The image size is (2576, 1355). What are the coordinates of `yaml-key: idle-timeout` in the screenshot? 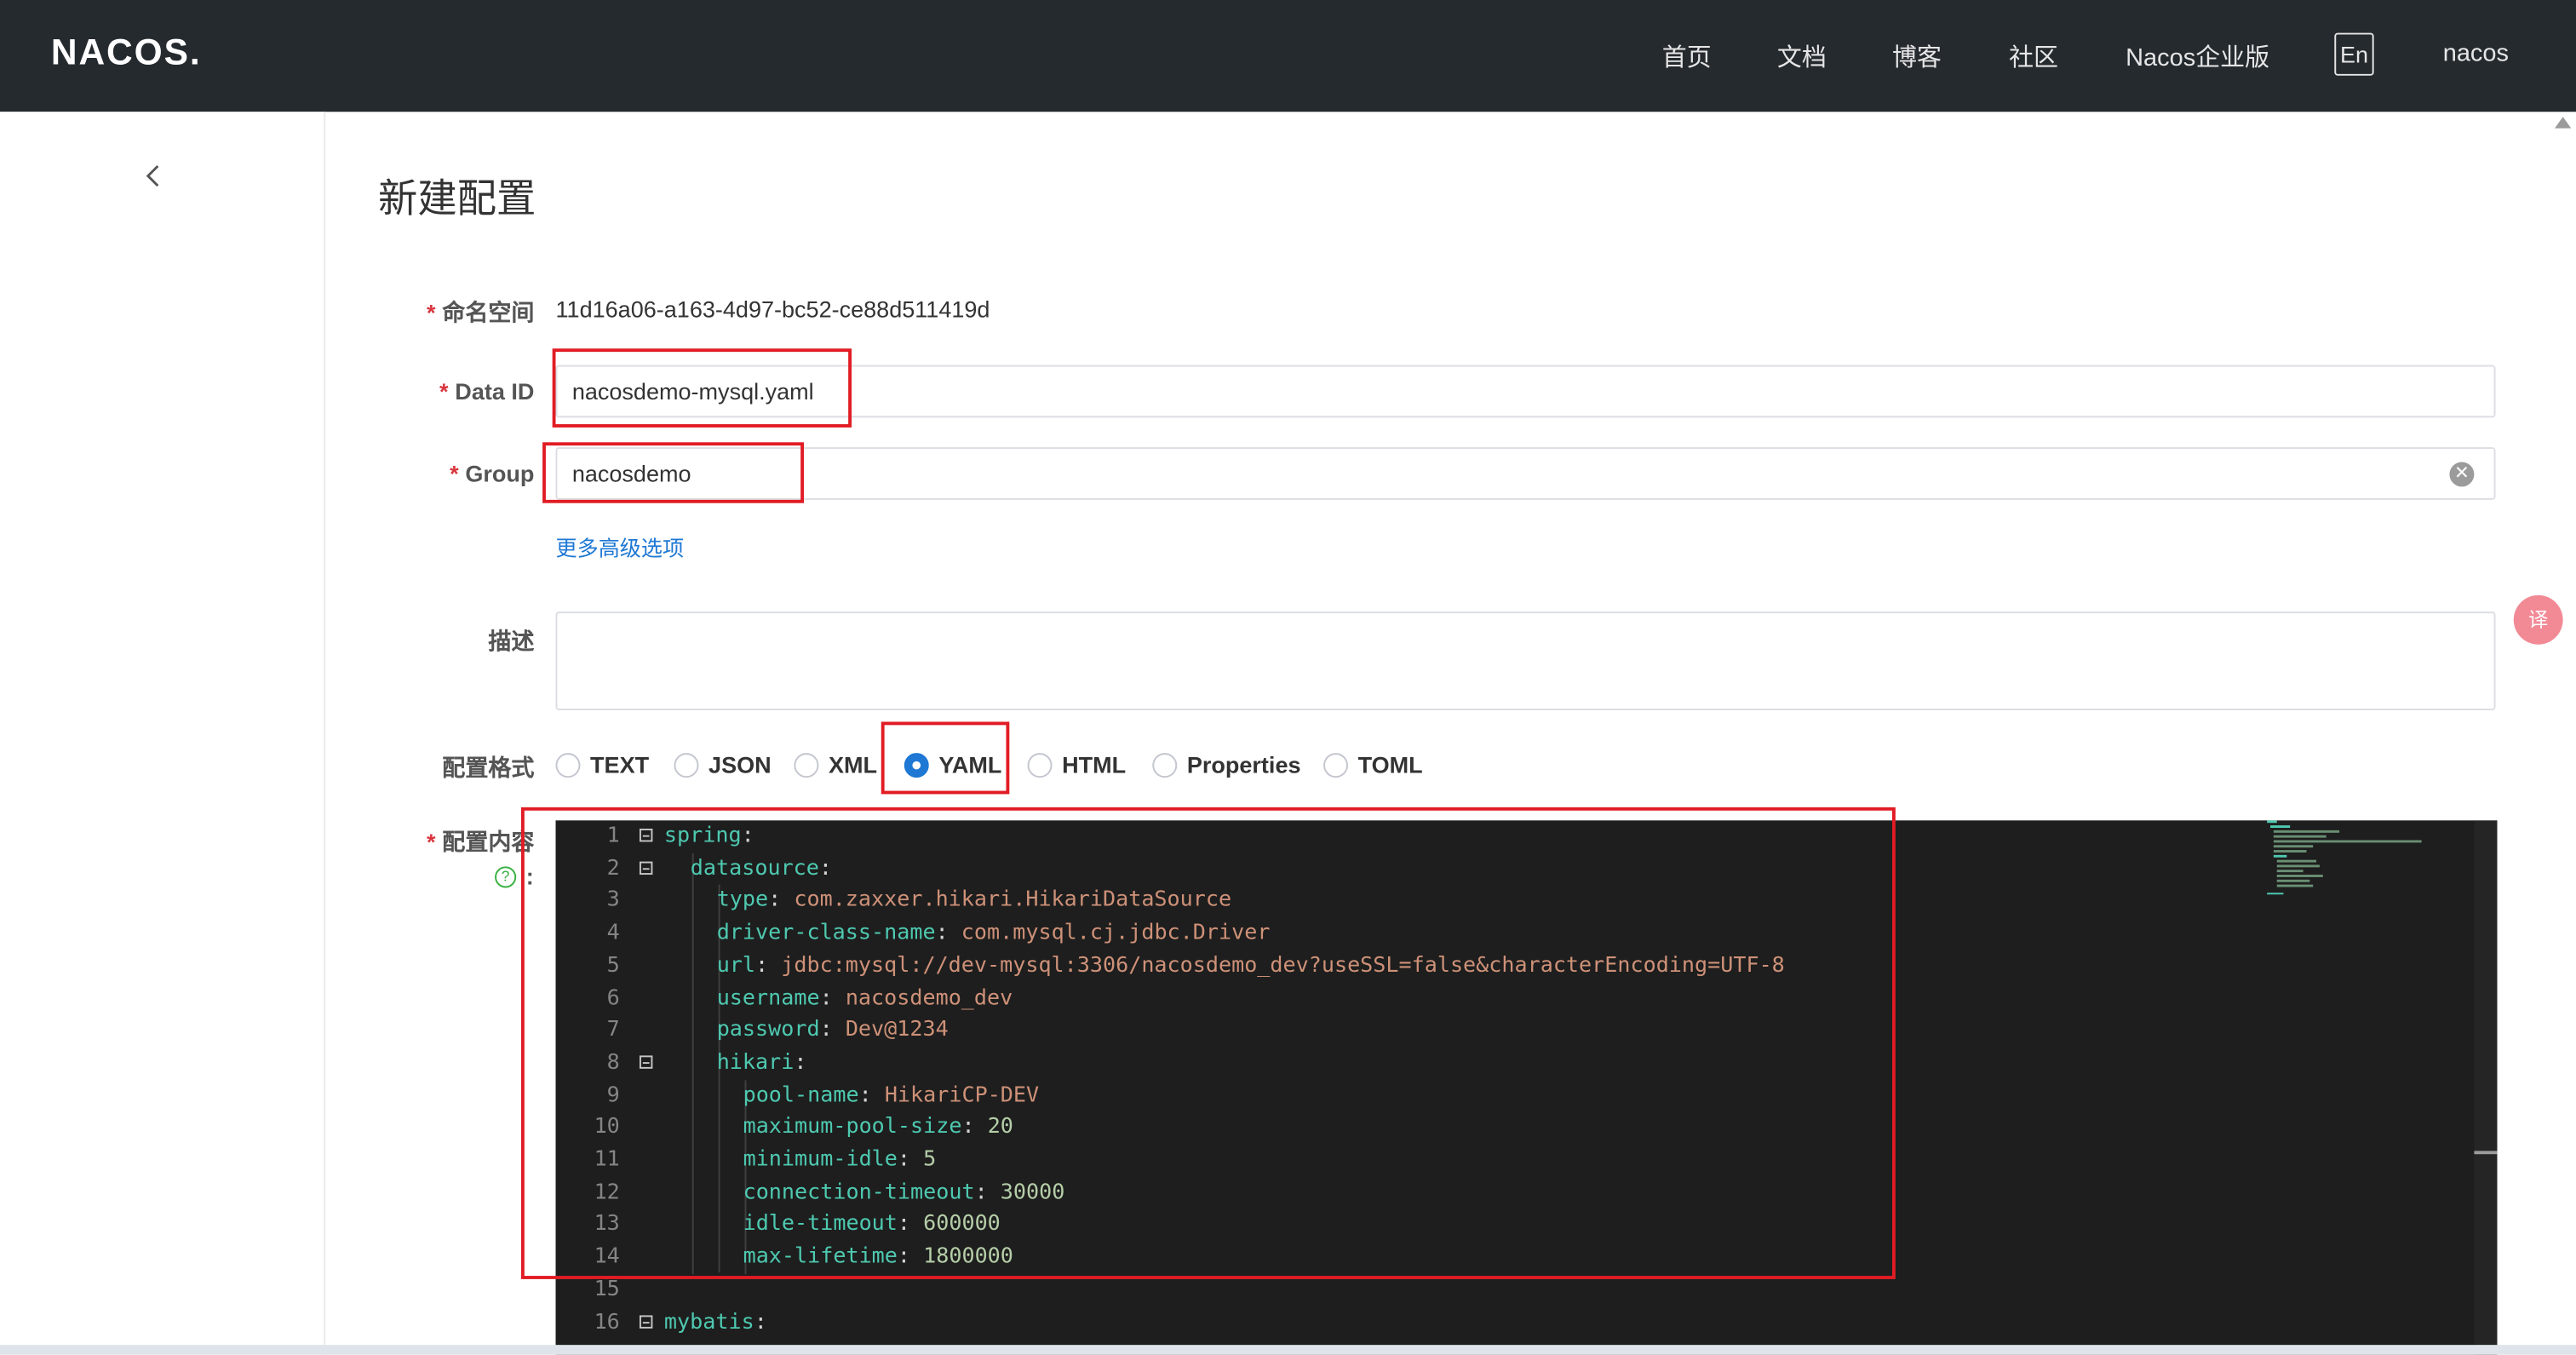 It's located at (820, 1225).